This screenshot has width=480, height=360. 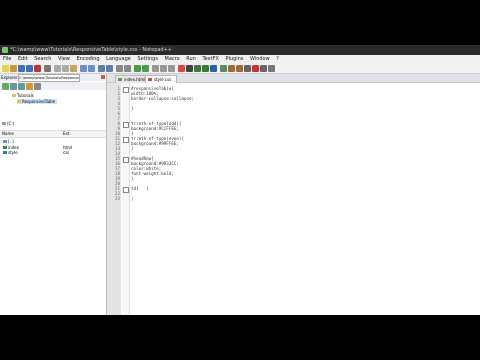 I want to click on tree-item-tutorials: Tutorials, so click(x=23, y=95).